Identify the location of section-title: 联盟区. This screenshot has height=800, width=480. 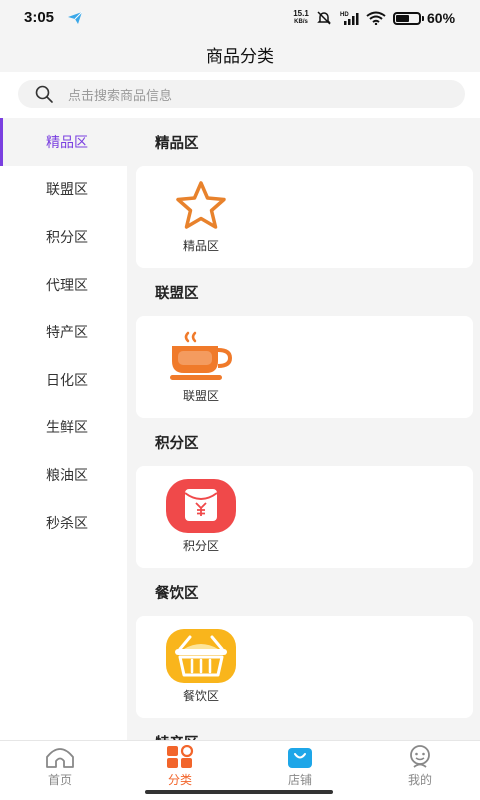
(177, 293).